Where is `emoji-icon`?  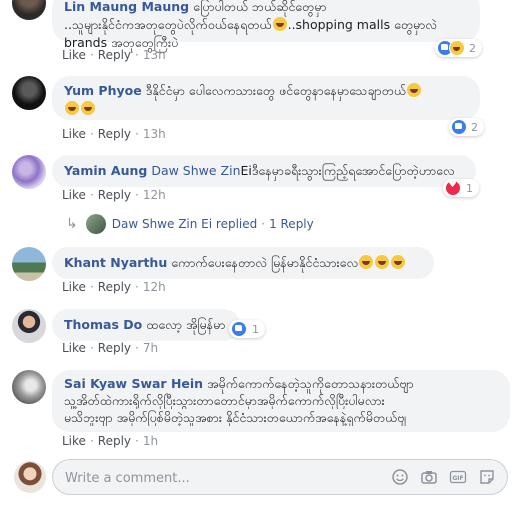
emoji-icon is located at coordinates (400, 477).